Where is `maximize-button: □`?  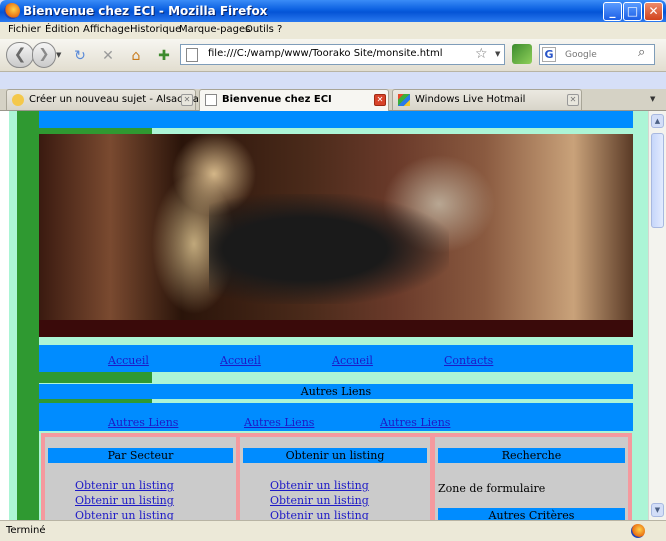
maximize-button: □ is located at coordinates (632, 11).